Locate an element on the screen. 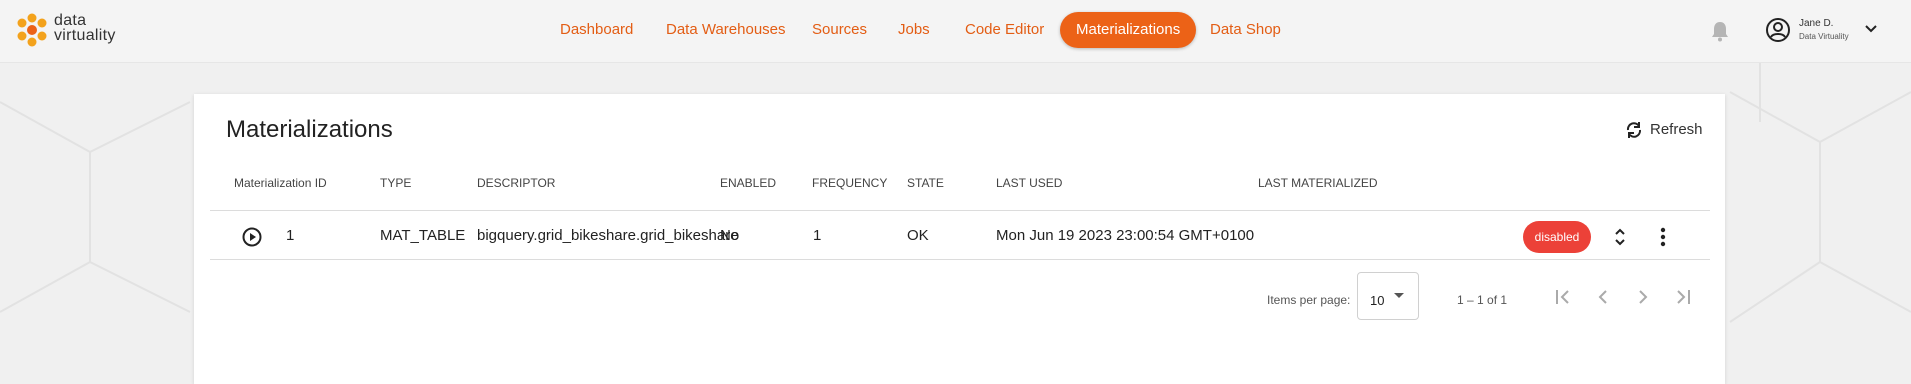  refresh-icon is located at coordinates (1634, 130).